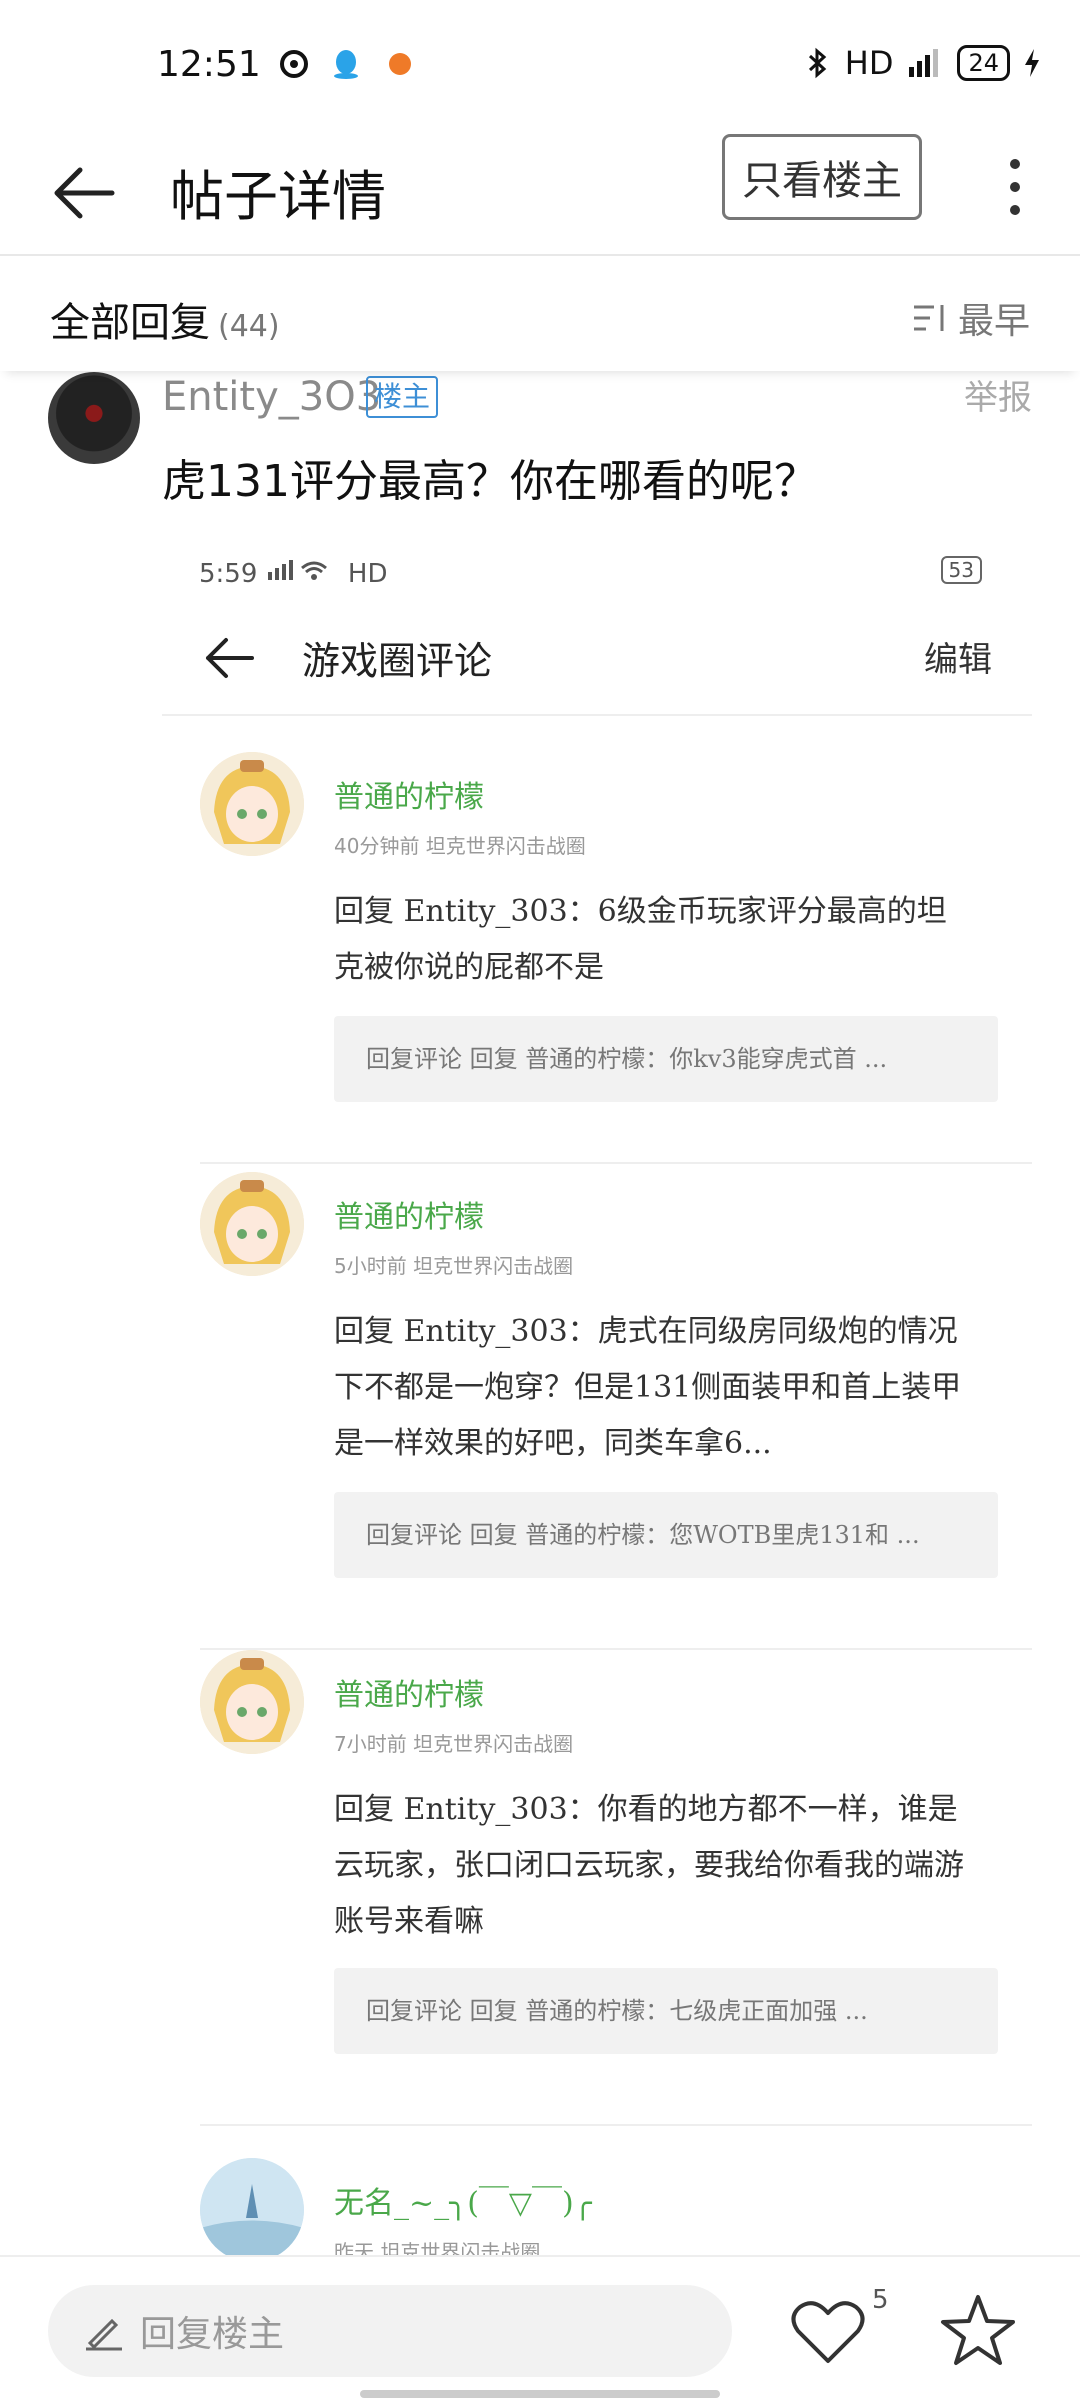 This screenshot has width=1080, height=2402. What do you see at coordinates (297, 570) in the screenshot?
I see `embedded-signal-wifi-icon` at bounding box center [297, 570].